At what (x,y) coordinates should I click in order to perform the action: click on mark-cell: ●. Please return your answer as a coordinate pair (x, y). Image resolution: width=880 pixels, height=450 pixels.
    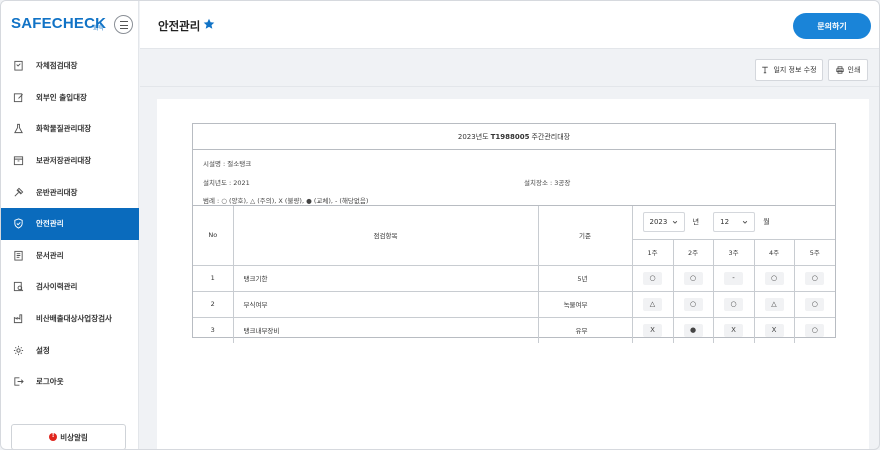
    Looking at the image, I should click on (693, 329).